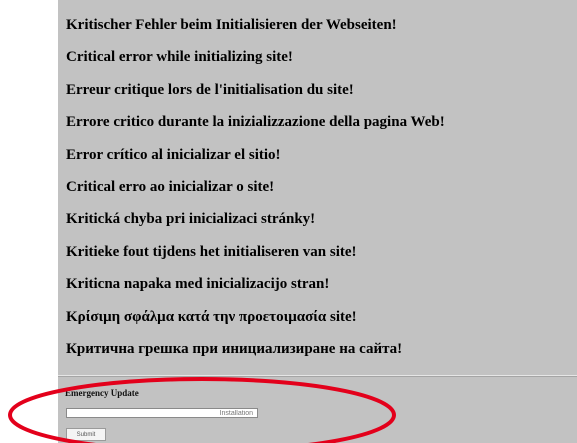 This screenshot has height=443, width=577. What do you see at coordinates (317, 376) in the screenshot?
I see `section-divider` at bounding box center [317, 376].